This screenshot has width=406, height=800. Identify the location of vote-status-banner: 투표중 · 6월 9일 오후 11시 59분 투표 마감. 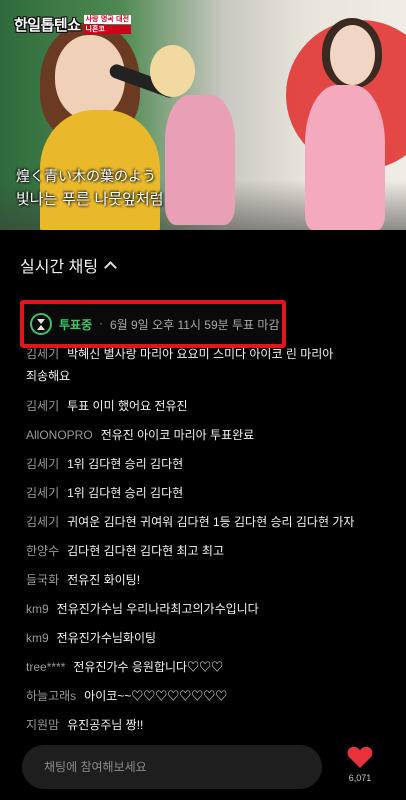
(153, 324).